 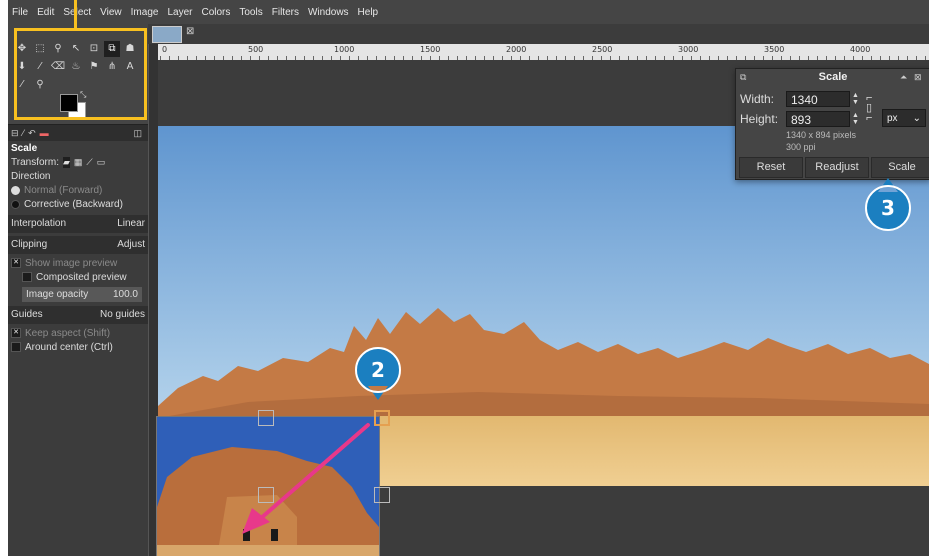 I want to click on step-marker-2: 2, so click(x=378, y=374).